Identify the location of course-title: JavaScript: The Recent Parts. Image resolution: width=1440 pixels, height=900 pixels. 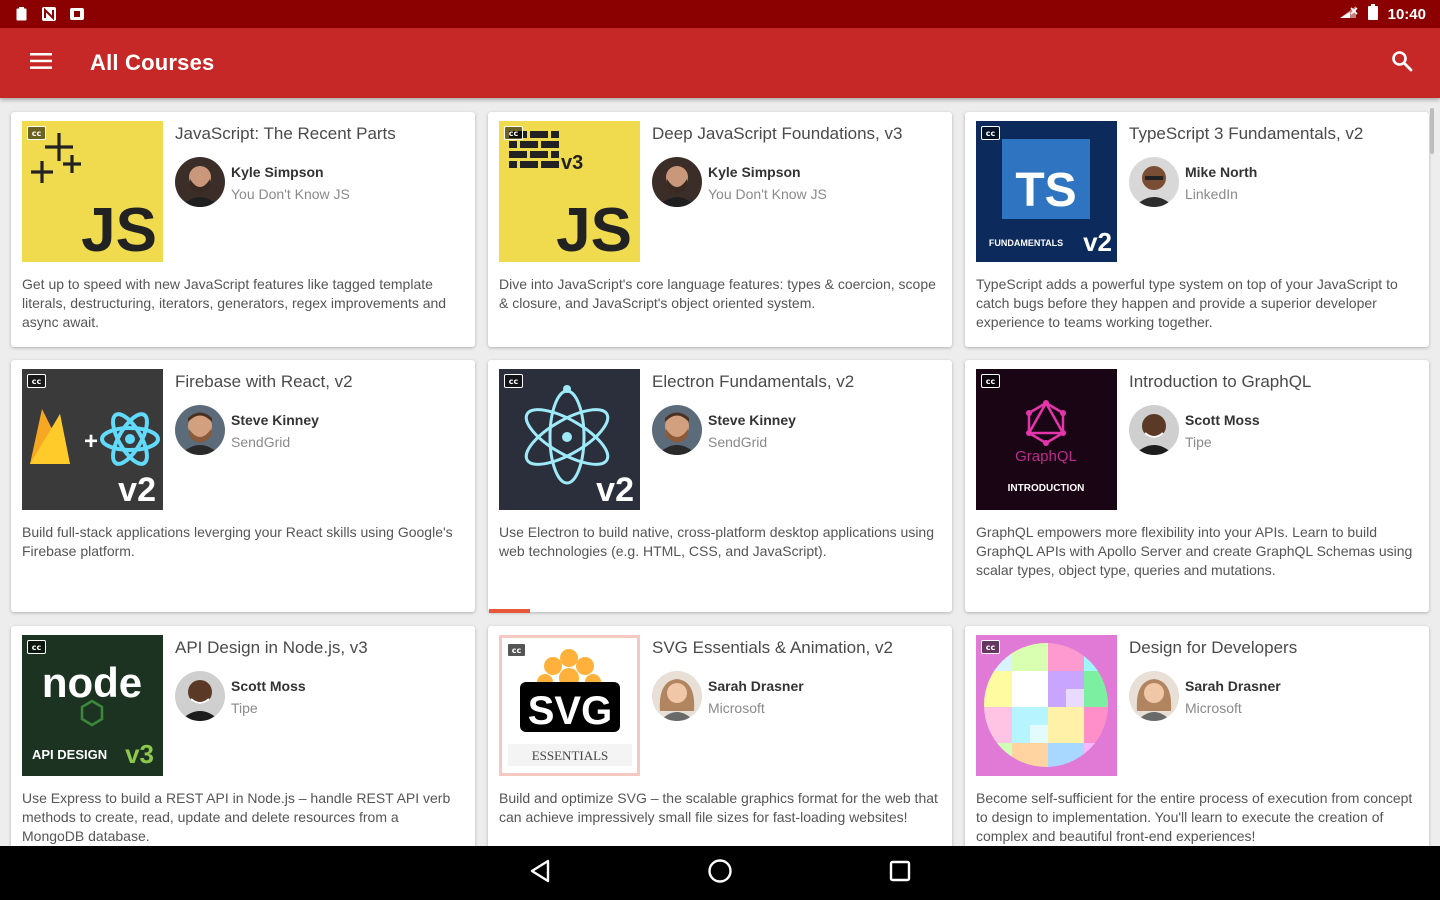
(285, 133).